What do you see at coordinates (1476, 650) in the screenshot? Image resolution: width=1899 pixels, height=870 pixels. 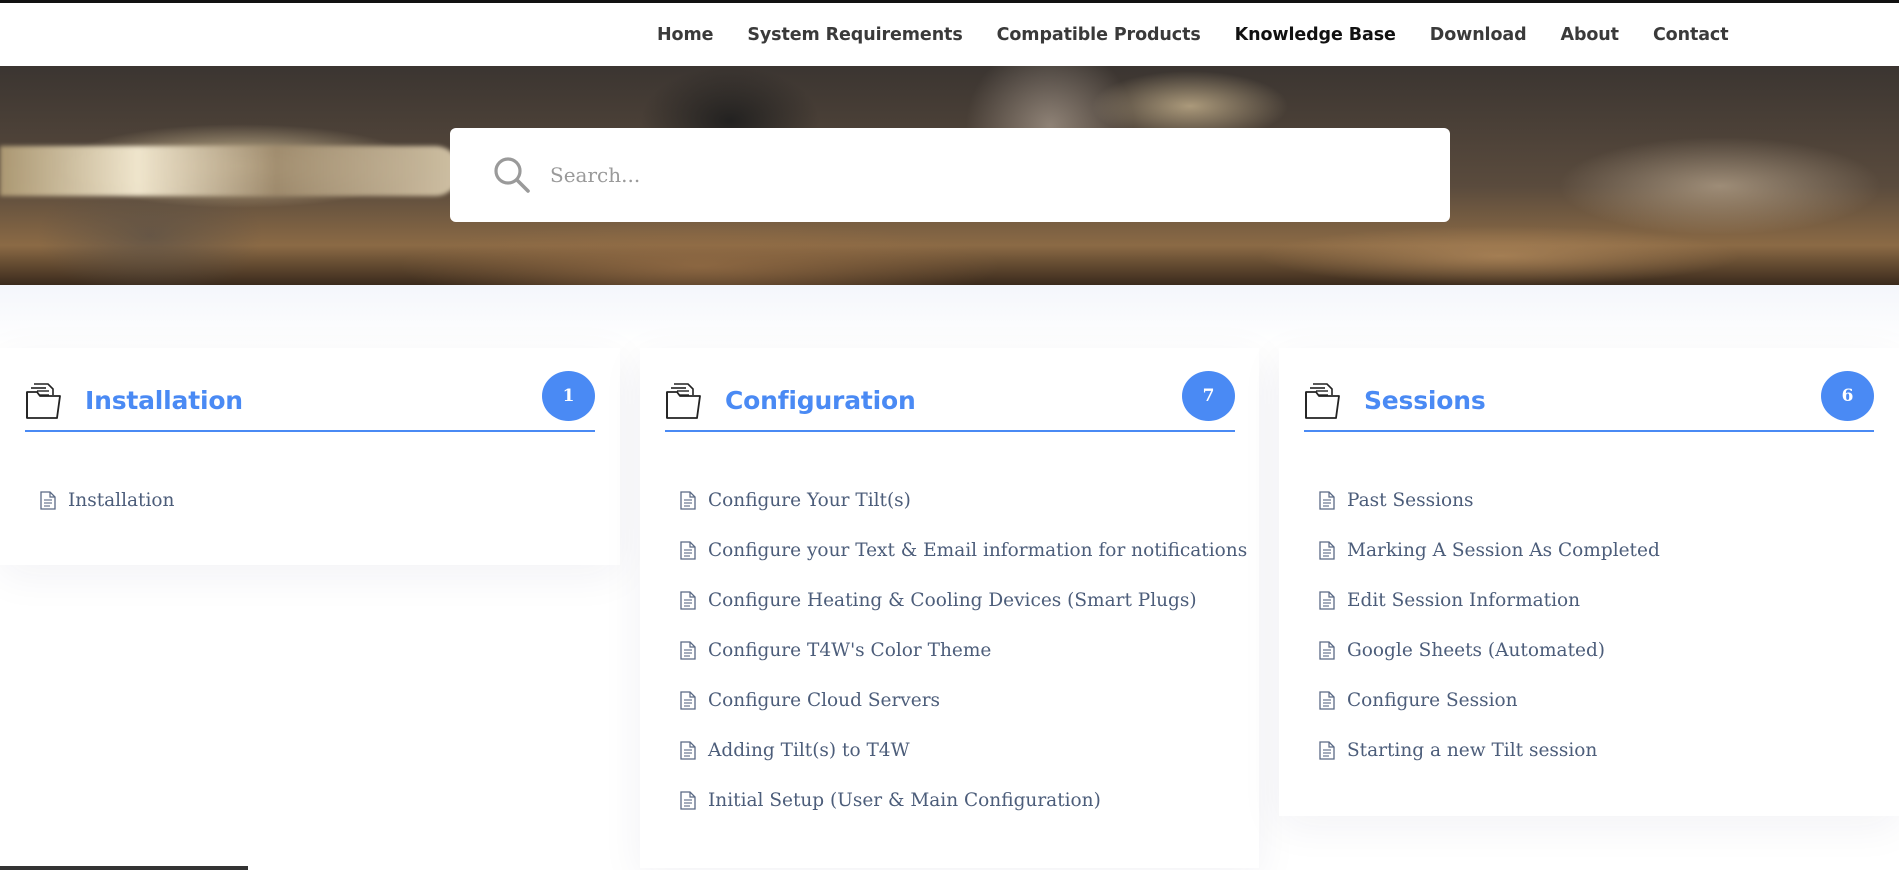 I see `article-link: Google Sheets (Automated)` at bounding box center [1476, 650].